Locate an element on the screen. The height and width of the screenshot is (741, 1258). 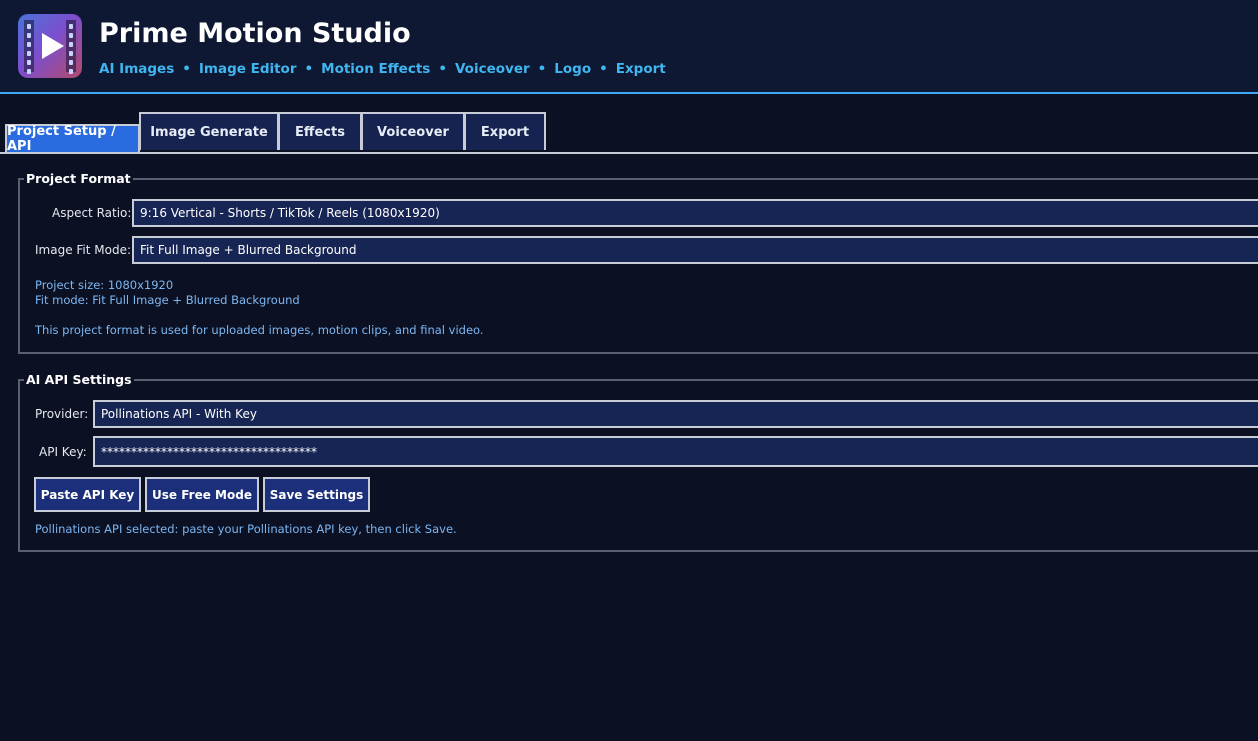
save-settings-button: Save Settings is located at coordinates (316, 494).